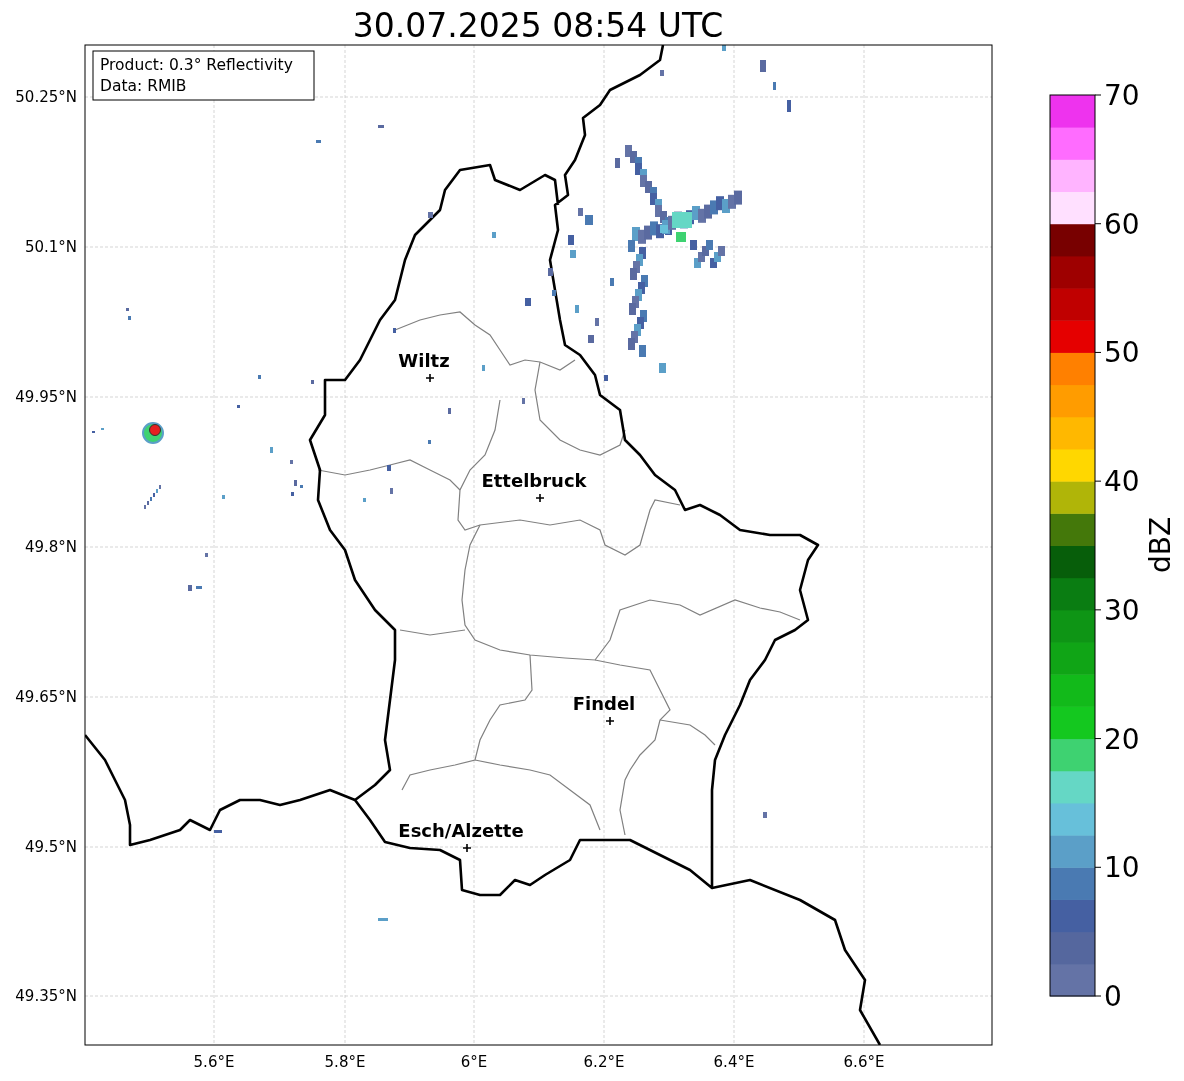 Image resolution: width=1184 pixels, height=1081 pixels. What do you see at coordinates (214, 1062) in the screenshot?
I see `longitude-label: 5.6°E` at bounding box center [214, 1062].